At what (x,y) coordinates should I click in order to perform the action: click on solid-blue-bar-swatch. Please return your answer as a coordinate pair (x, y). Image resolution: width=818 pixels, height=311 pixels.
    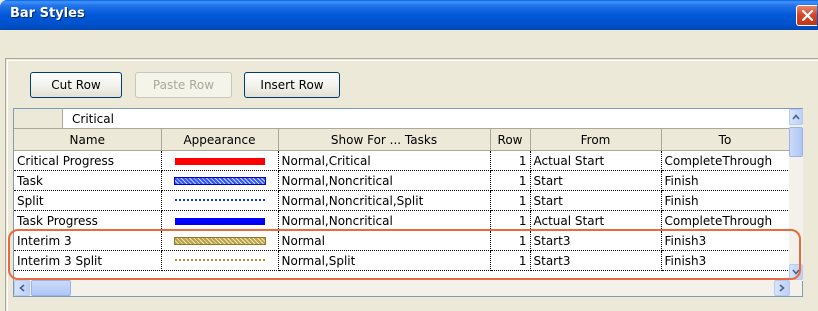
    Looking at the image, I should click on (219, 221).